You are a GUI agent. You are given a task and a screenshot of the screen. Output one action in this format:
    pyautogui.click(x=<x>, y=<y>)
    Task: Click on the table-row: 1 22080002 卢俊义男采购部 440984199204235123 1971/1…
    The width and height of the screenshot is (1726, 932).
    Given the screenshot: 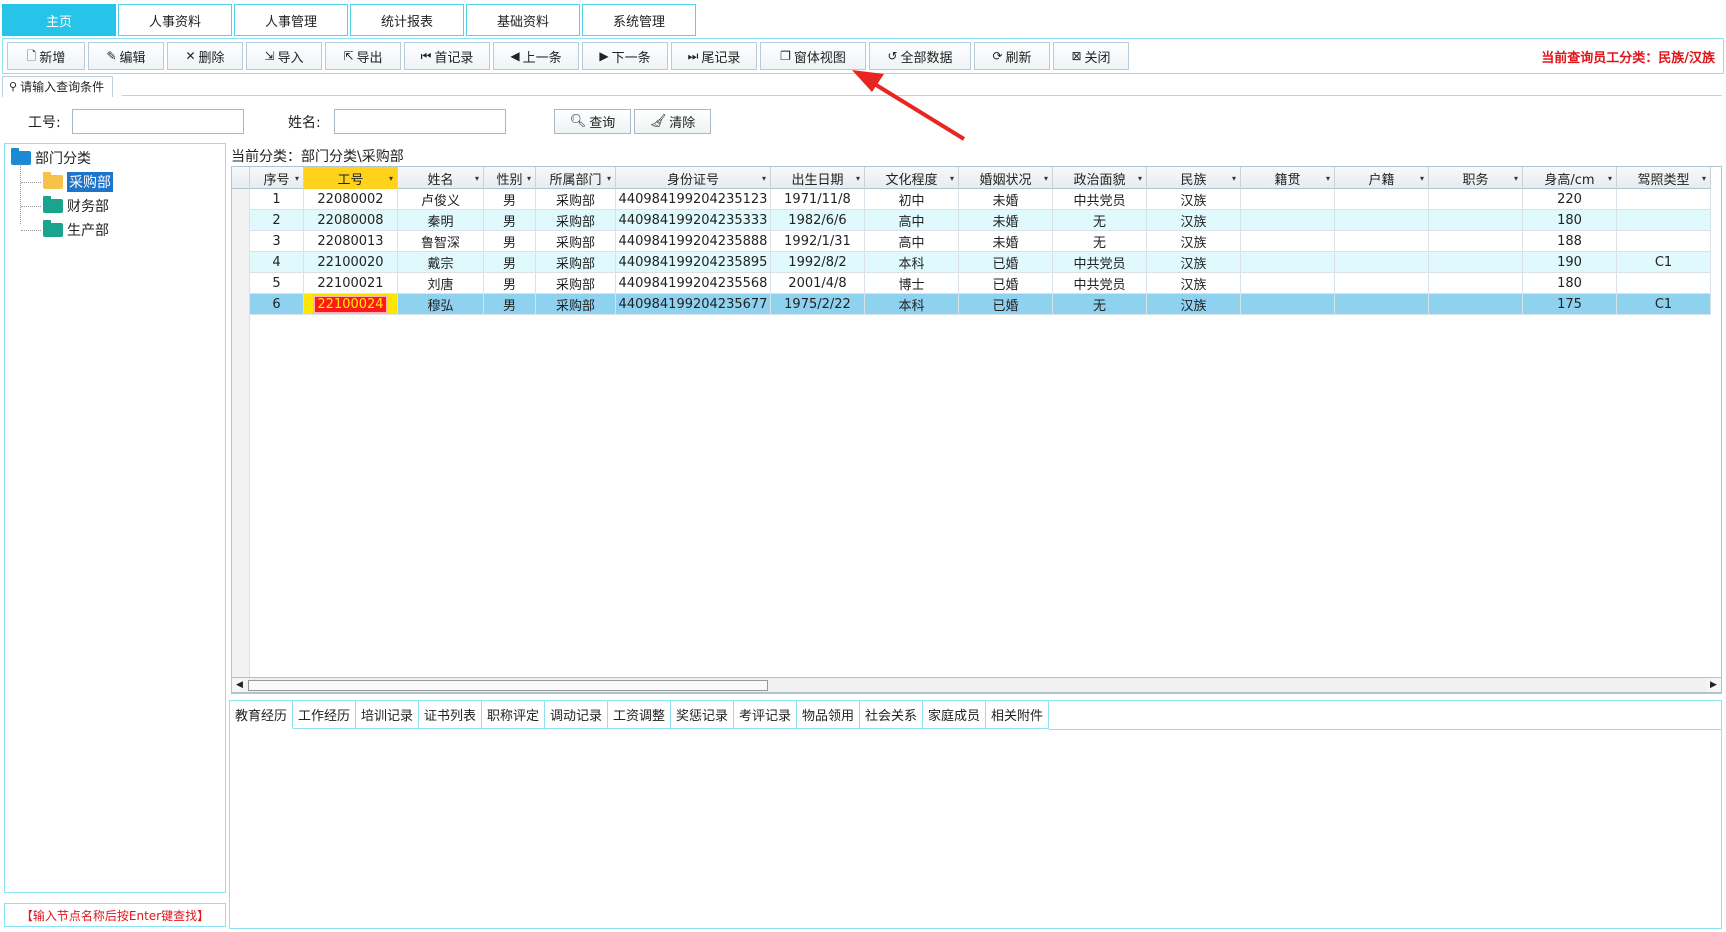 What is the action you would take?
    pyautogui.click(x=971, y=199)
    